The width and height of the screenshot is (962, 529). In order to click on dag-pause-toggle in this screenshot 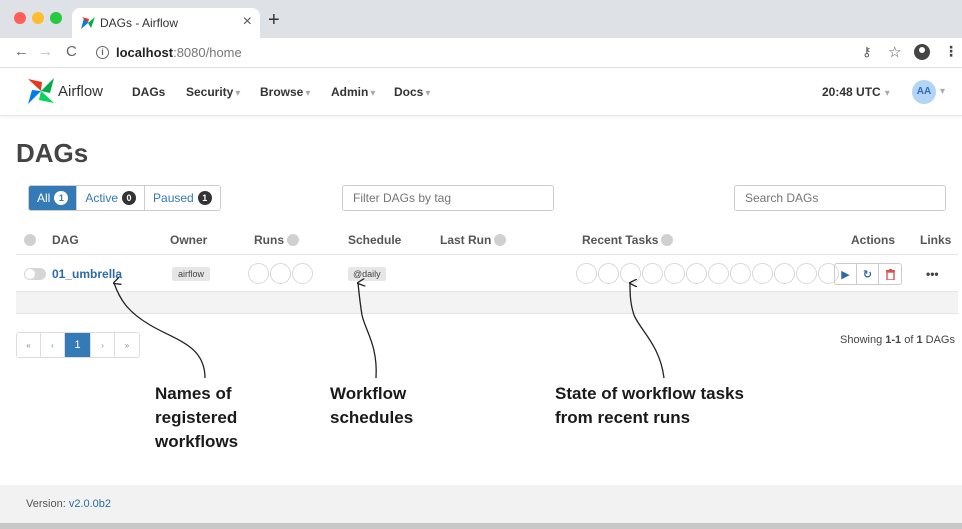, I will do `click(35, 274)`.